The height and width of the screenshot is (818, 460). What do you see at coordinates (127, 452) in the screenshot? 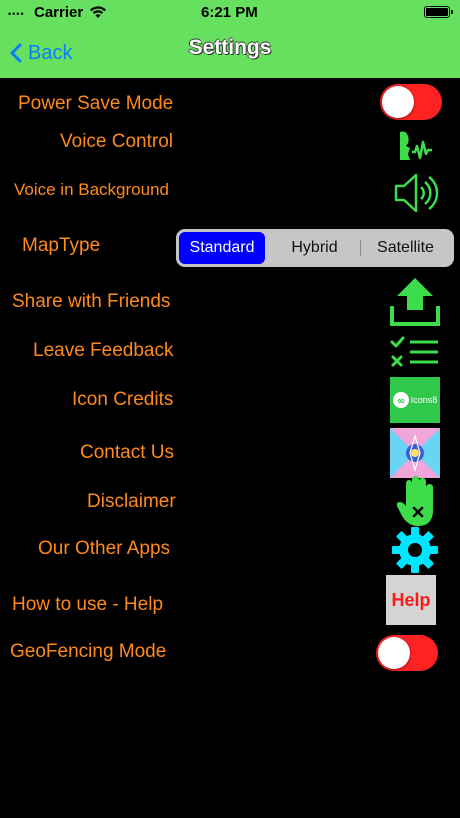
I see `contact-label: Contact Us` at bounding box center [127, 452].